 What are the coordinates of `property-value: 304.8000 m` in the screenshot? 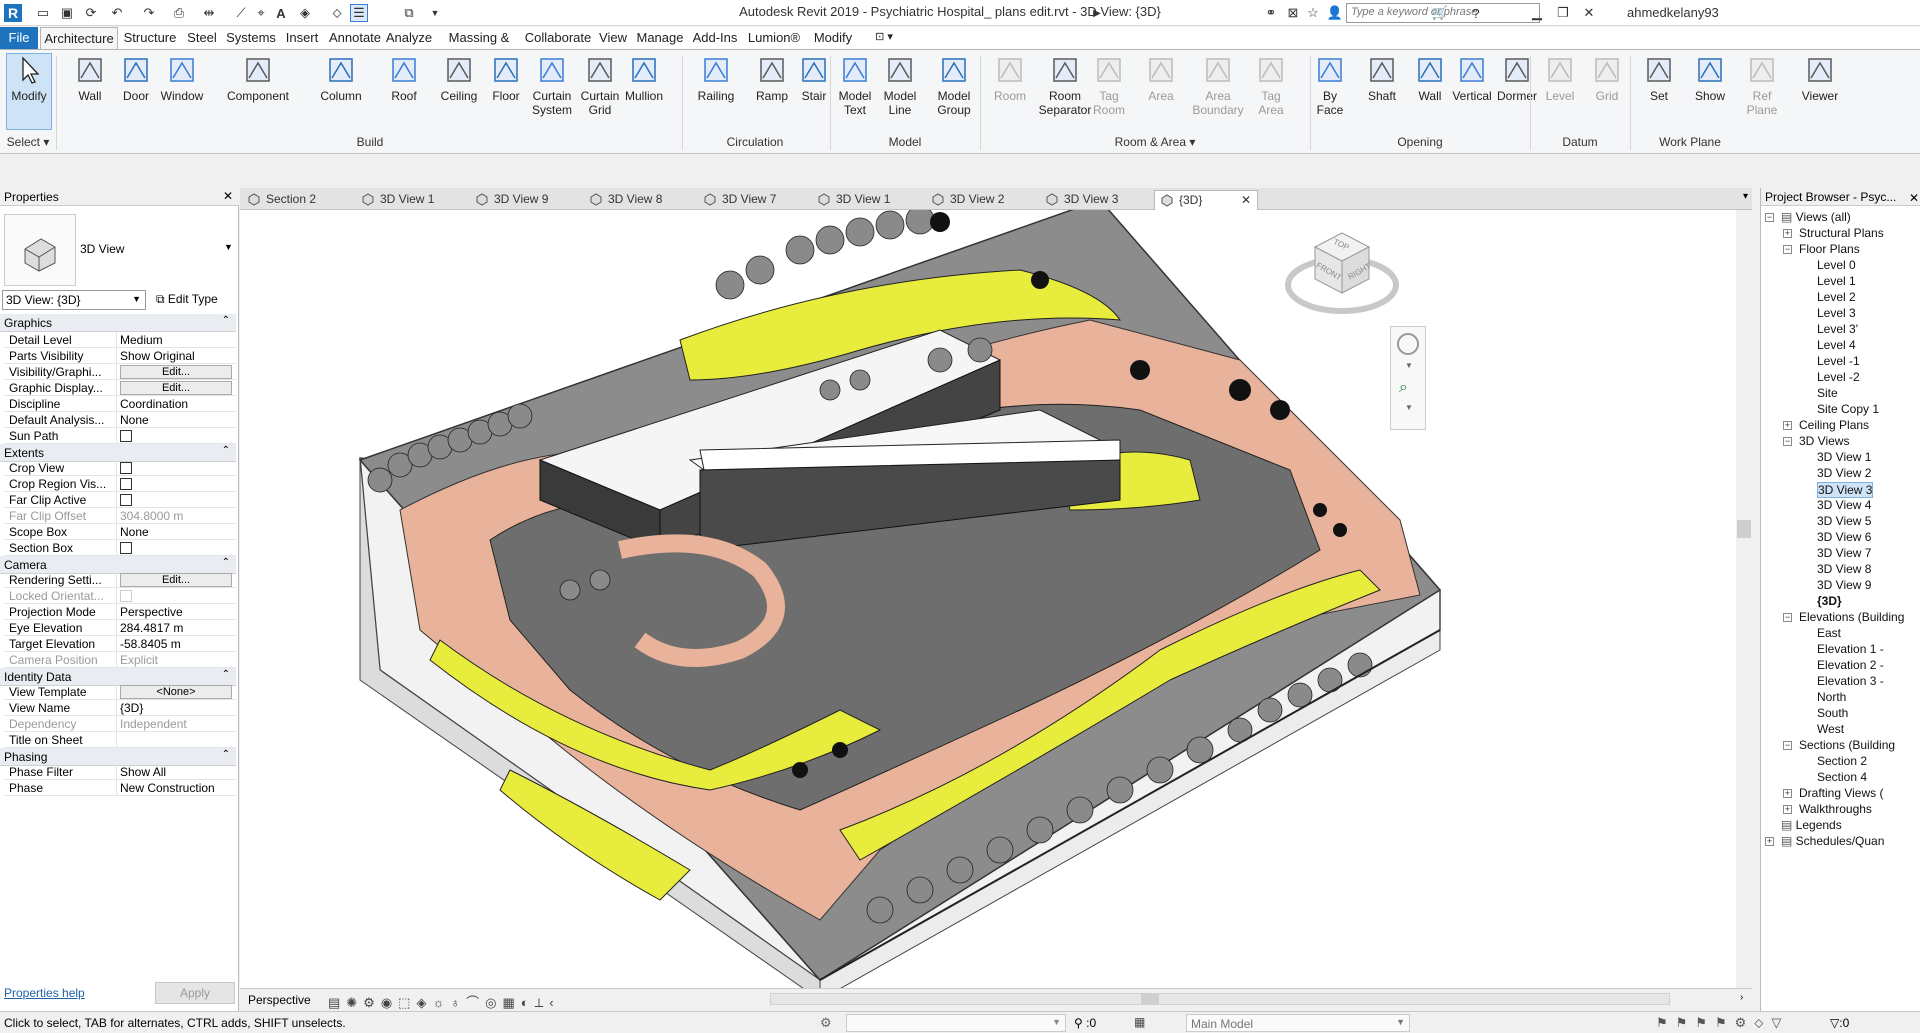 It's located at (176, 516).